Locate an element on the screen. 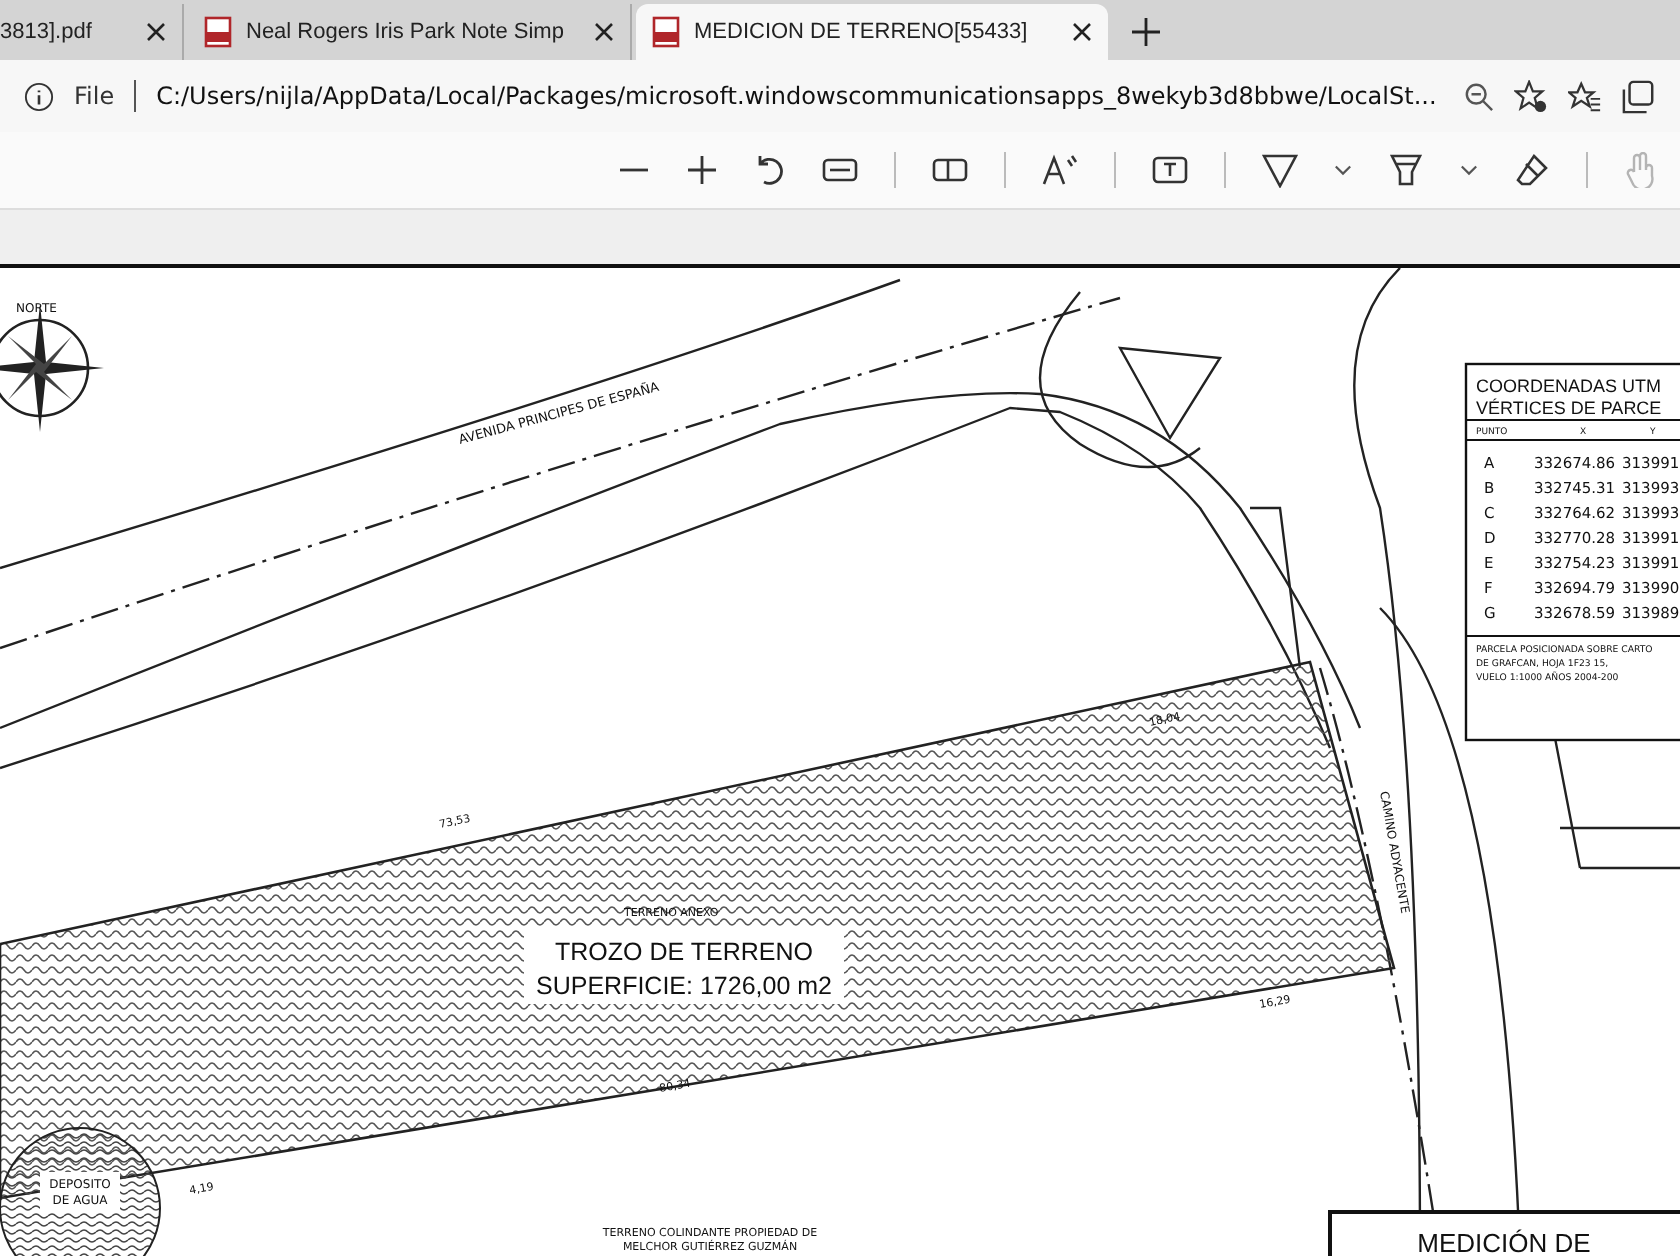 The image size is (1680, 1260). favorites-icon is located at coordinates (1585, 96).